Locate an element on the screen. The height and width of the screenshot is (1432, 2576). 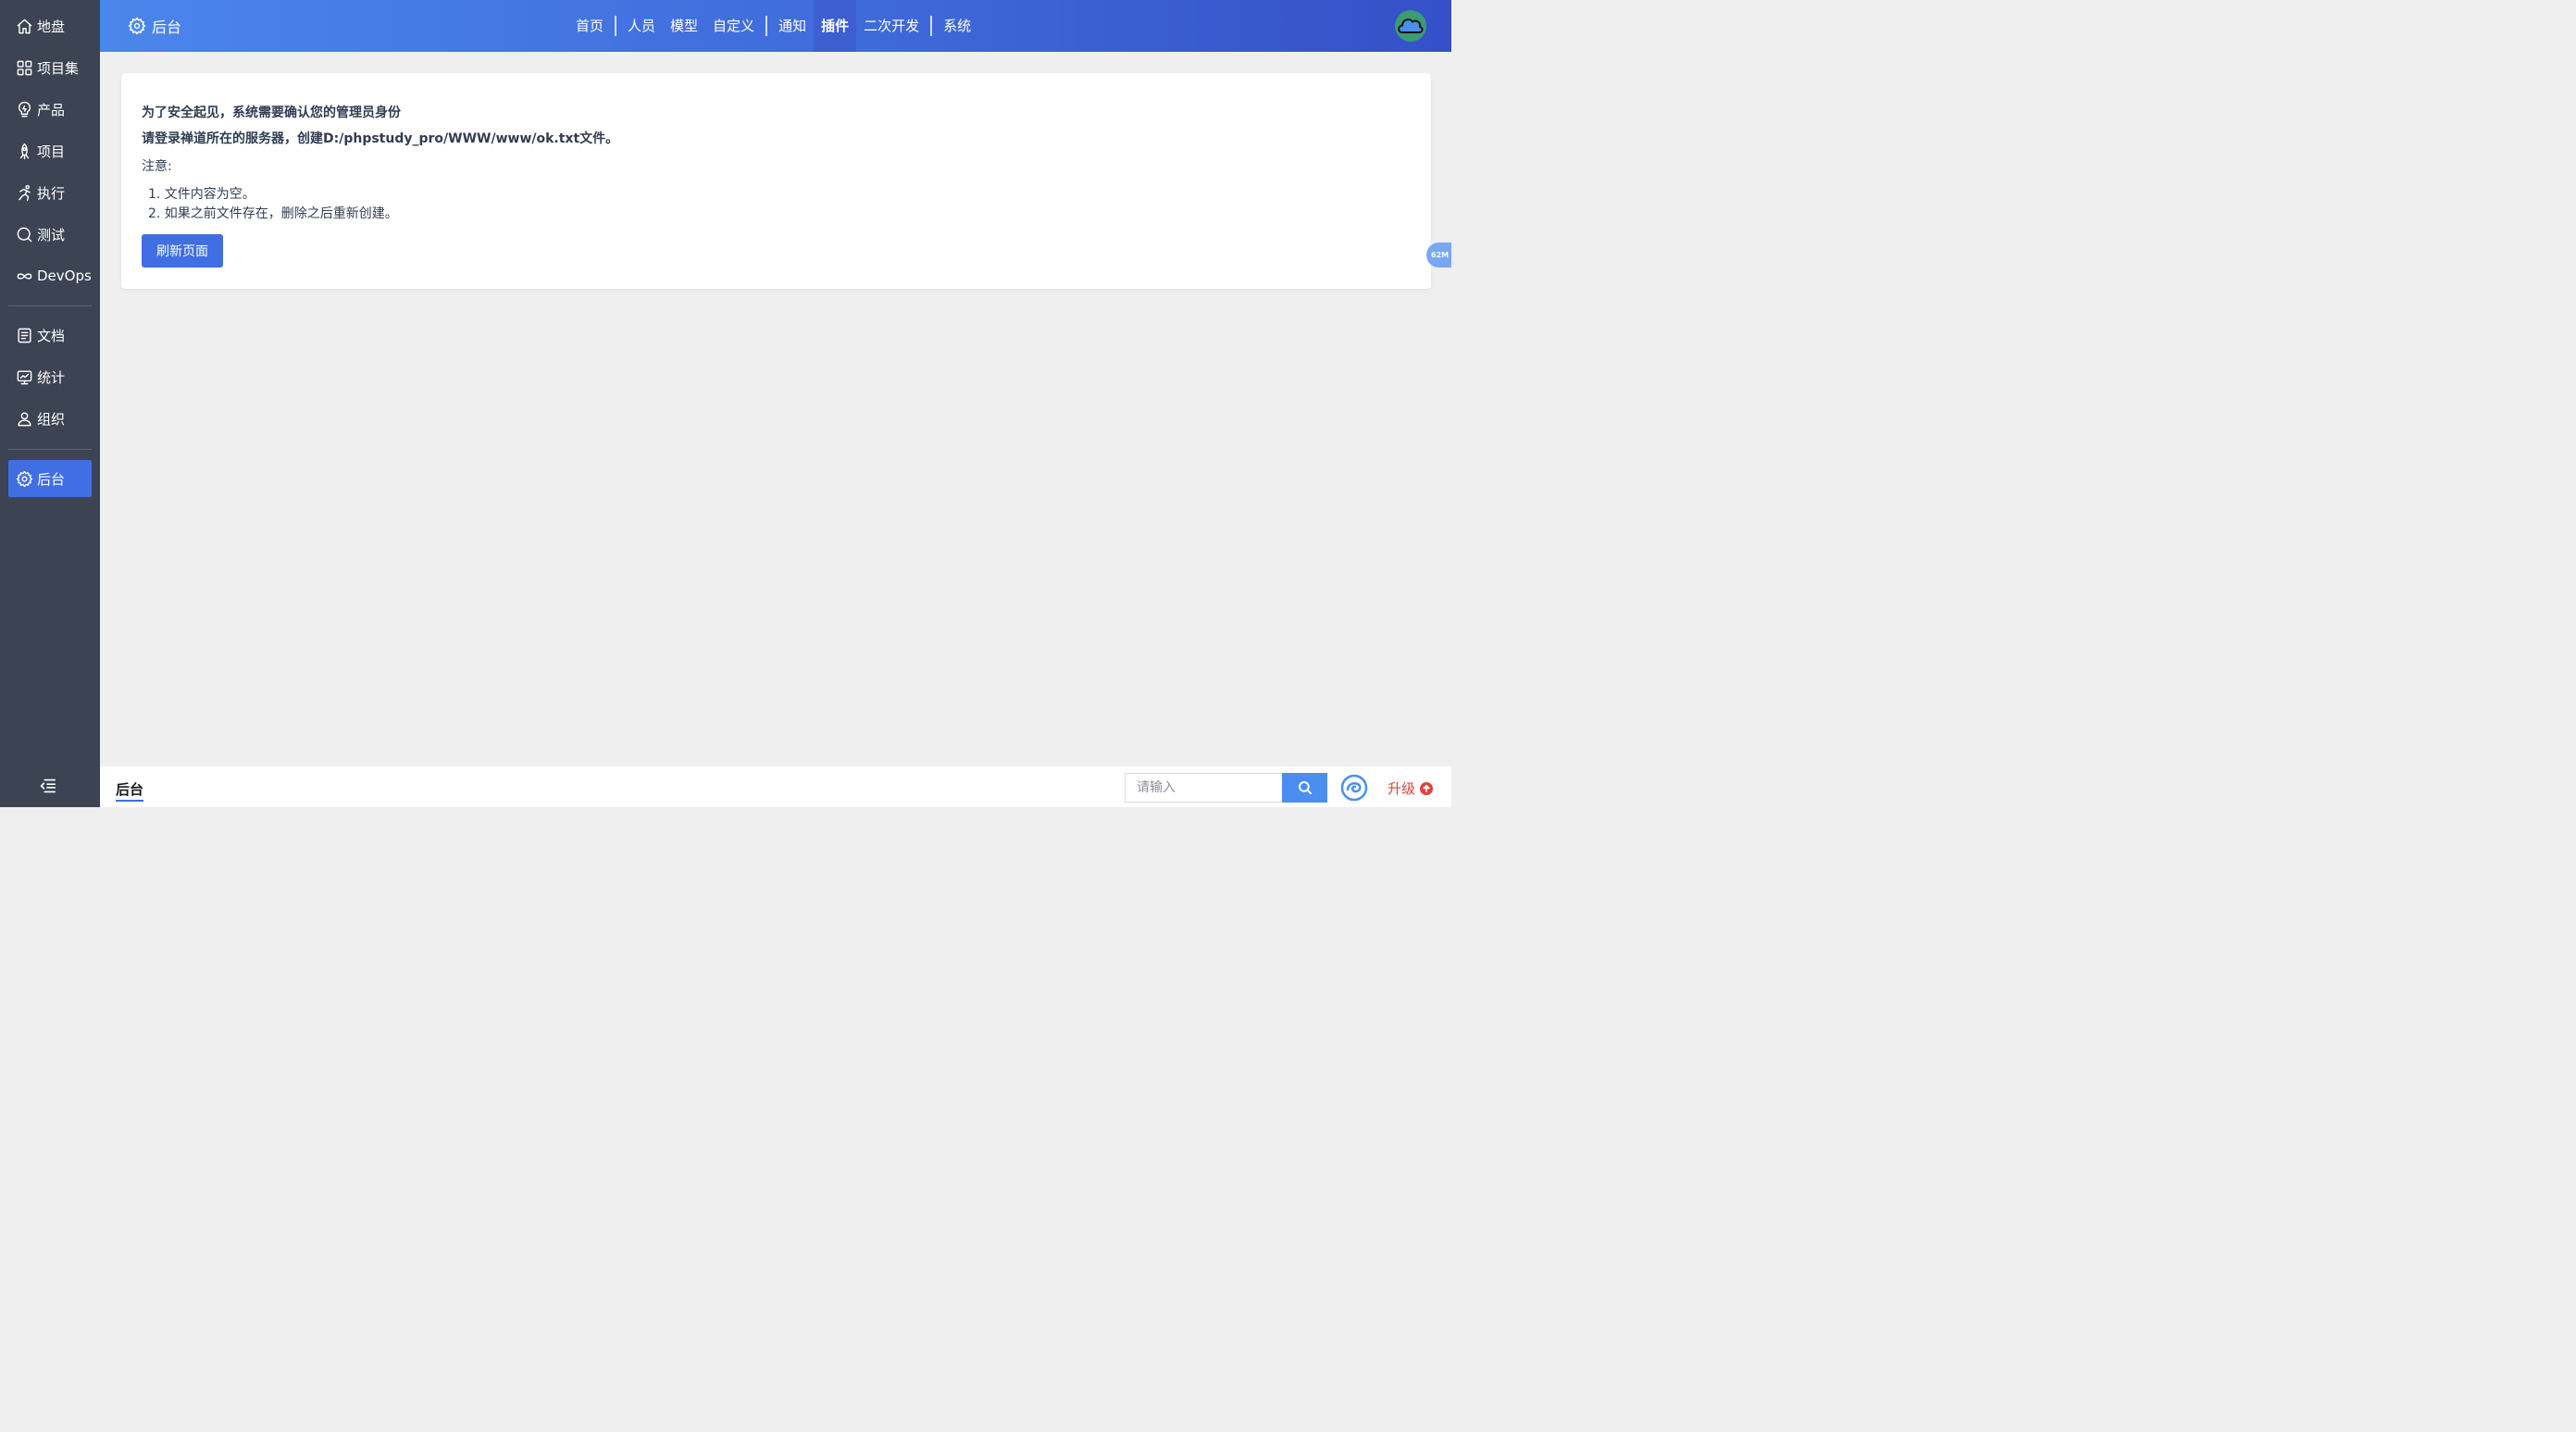
sidebar-item-label: 测试 is located at coordinates (51, 235).